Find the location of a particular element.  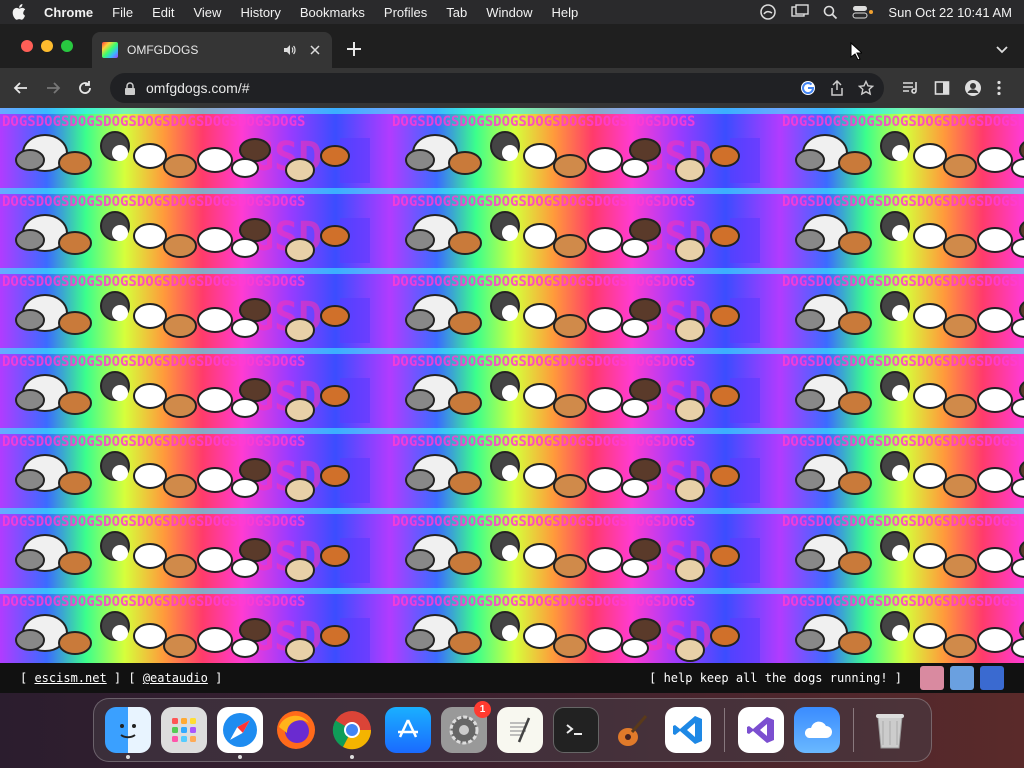

menu-view: View is located at coordinates (207, 12).